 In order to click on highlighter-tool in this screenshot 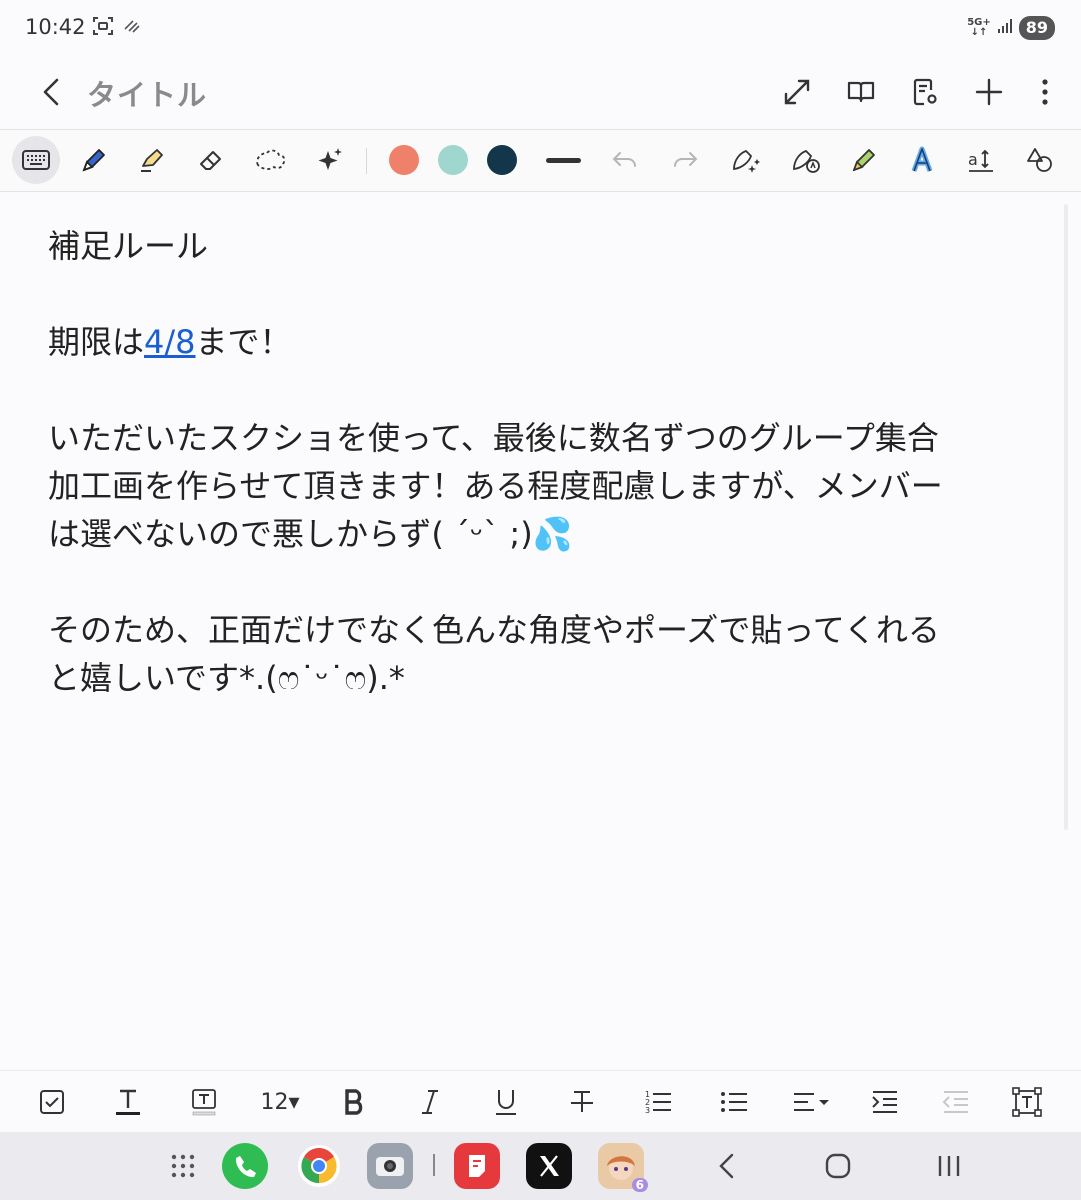, I will do `click(152, 160)`.